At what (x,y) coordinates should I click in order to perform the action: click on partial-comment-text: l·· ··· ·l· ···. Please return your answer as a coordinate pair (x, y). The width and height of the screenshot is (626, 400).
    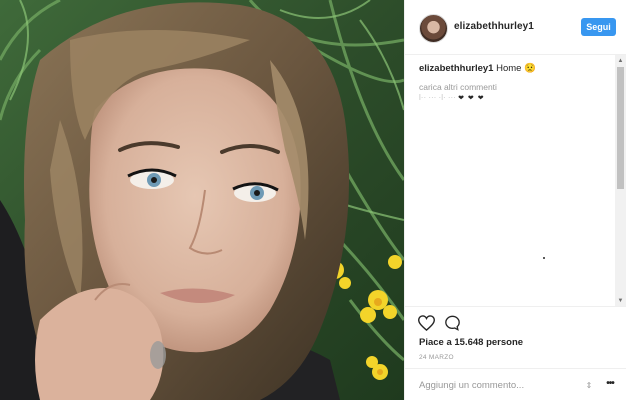
    Looking at the image, I should click on (437, 97).